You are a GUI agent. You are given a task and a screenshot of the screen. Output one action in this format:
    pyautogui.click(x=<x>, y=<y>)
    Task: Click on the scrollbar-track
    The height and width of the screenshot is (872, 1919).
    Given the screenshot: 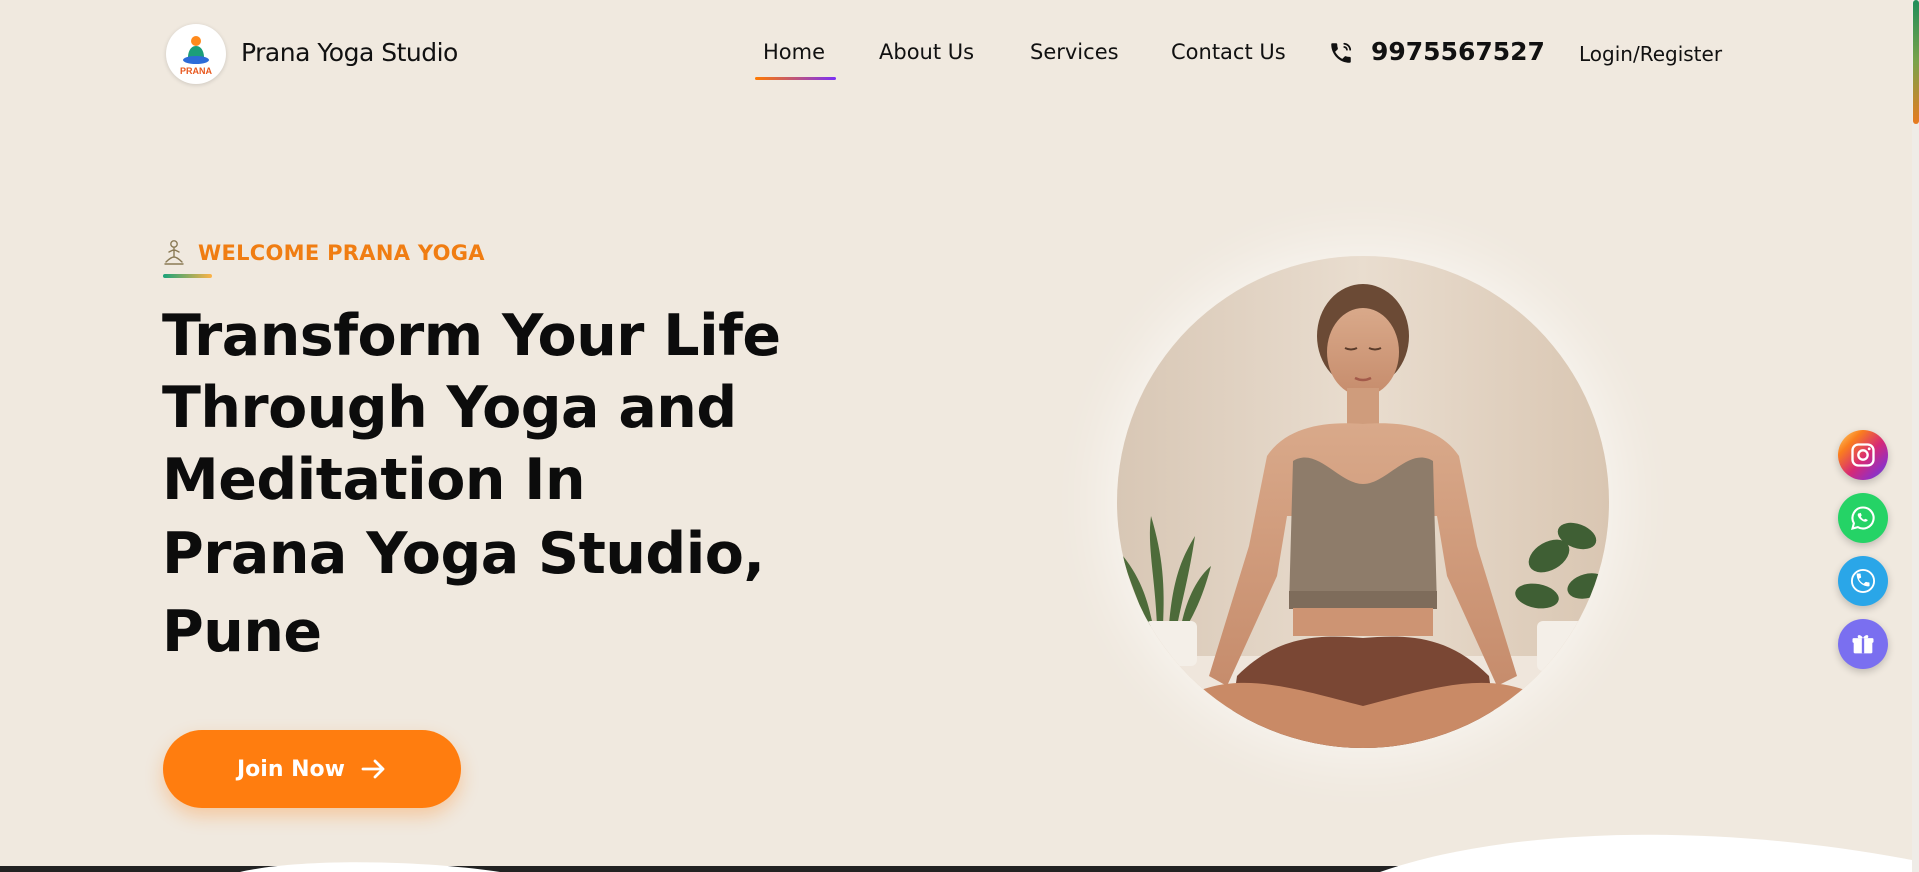 What is the action you would take?
    pyautogui.click(x=1915, y=436)
    